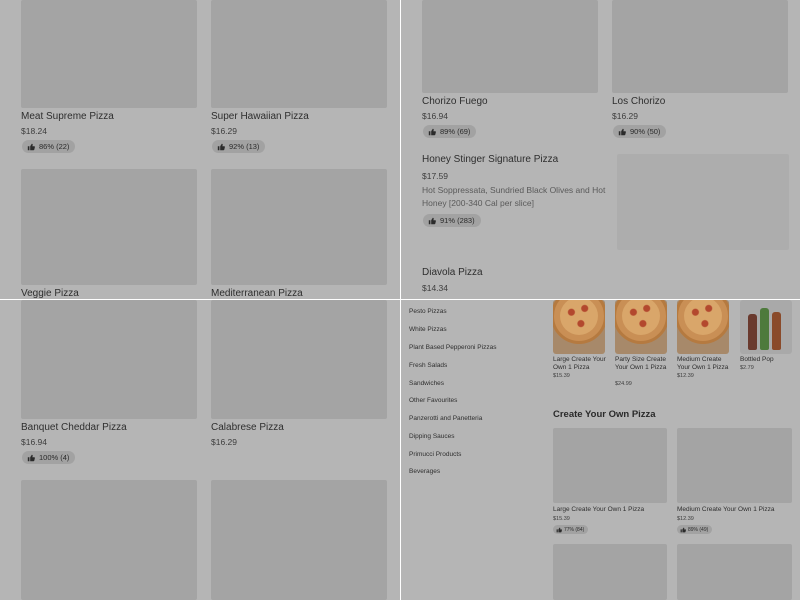 Image resolution: width=800 pixels, height=600 pixels. Describe the element at coordinates (685, 519) in the screenshot. I see `item-price: $12.39` at that location.